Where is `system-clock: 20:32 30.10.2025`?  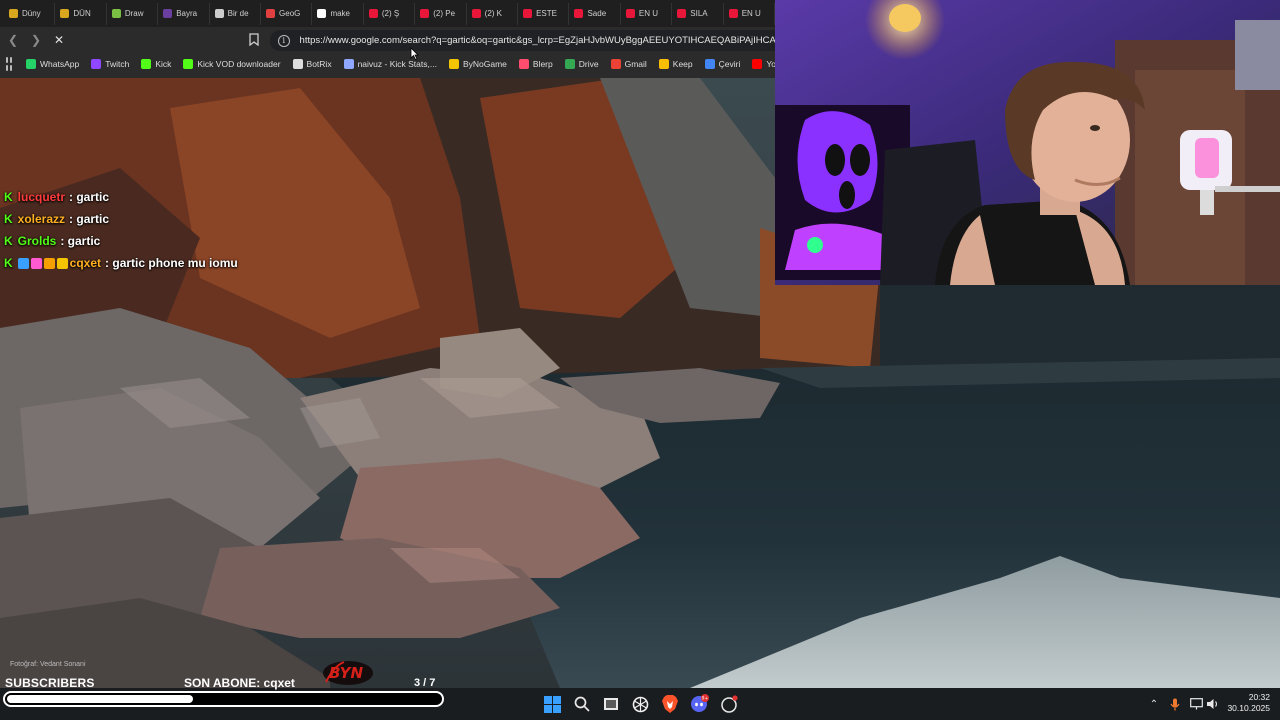
system-clock: 20:32 30.10.2025 is located at coordinates (1246, 703).